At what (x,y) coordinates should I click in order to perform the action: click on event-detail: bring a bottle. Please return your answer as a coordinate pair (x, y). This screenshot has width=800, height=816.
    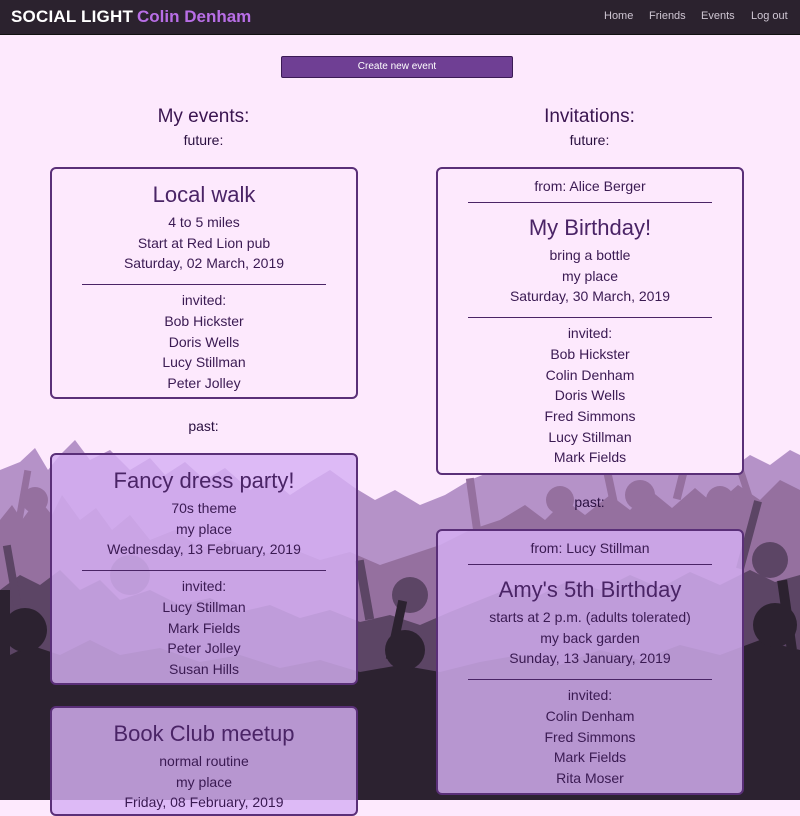
    Looking at the image, I should click on (590, 255).